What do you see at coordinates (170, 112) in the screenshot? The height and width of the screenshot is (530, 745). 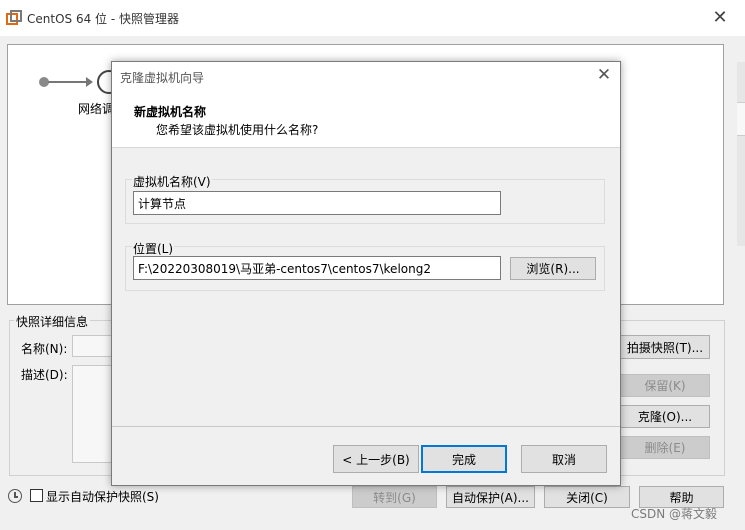 I see `dialog-heading: 新虚拟机名称` at bounding box center [170, 112].